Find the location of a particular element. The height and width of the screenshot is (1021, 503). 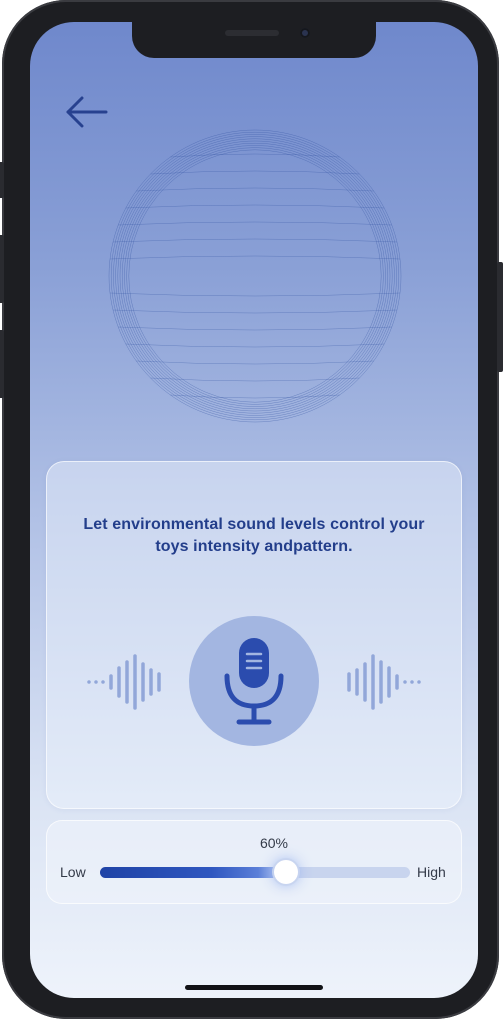

slider-high-label: High is located at coordinates (431, 872).